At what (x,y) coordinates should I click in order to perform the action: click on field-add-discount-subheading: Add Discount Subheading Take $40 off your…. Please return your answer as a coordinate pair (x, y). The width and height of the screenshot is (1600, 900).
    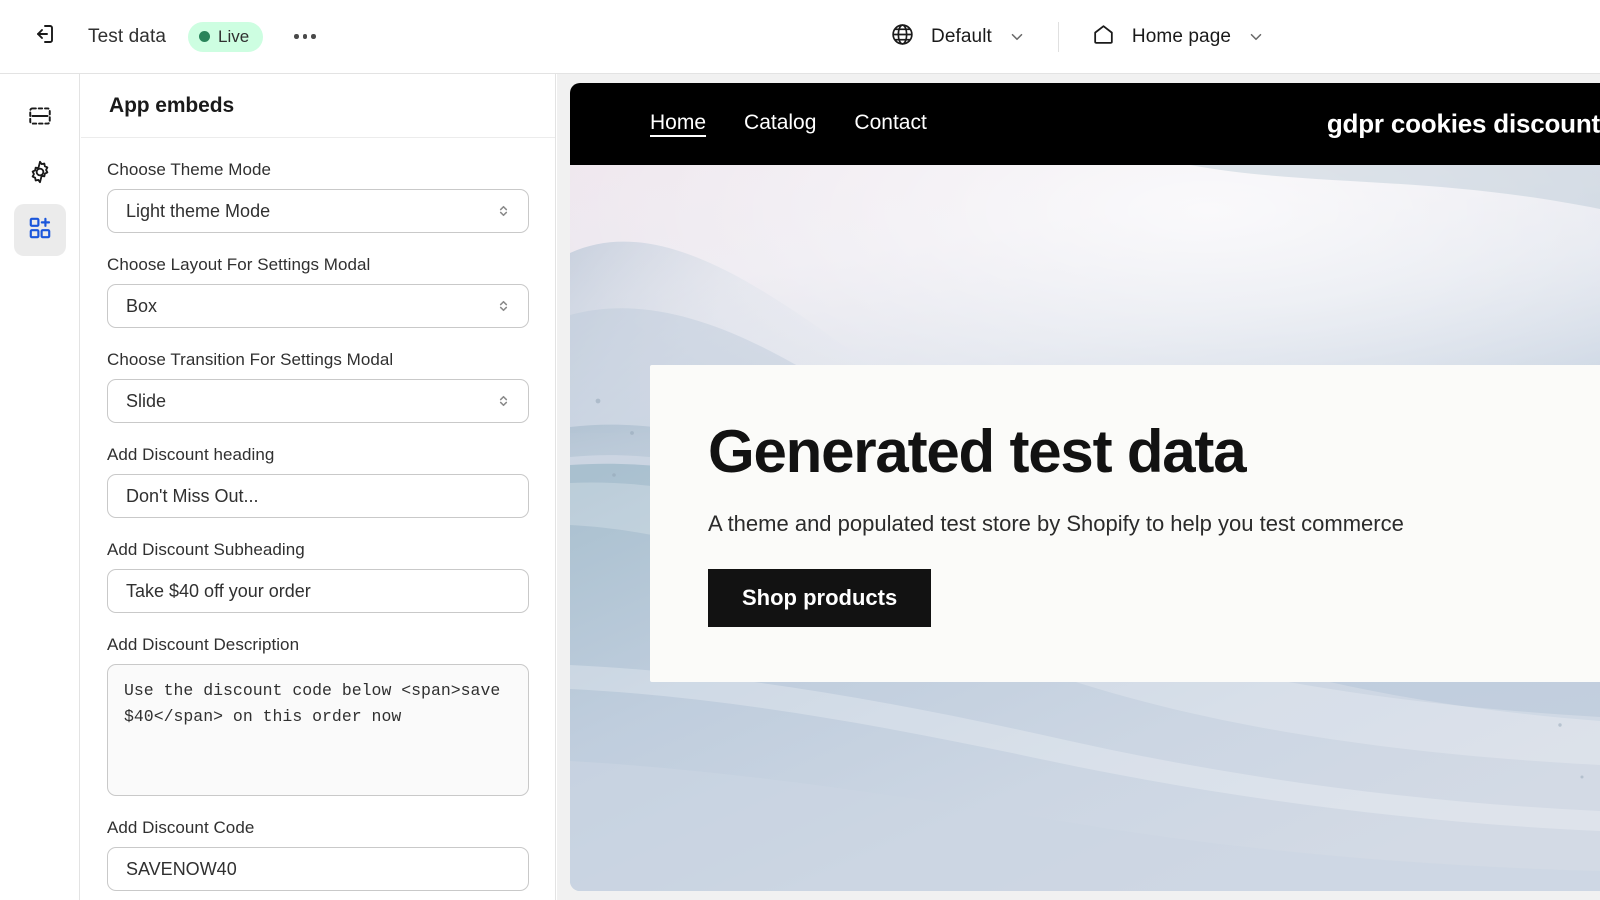
    Looking at the image, I should click on (318, 576).